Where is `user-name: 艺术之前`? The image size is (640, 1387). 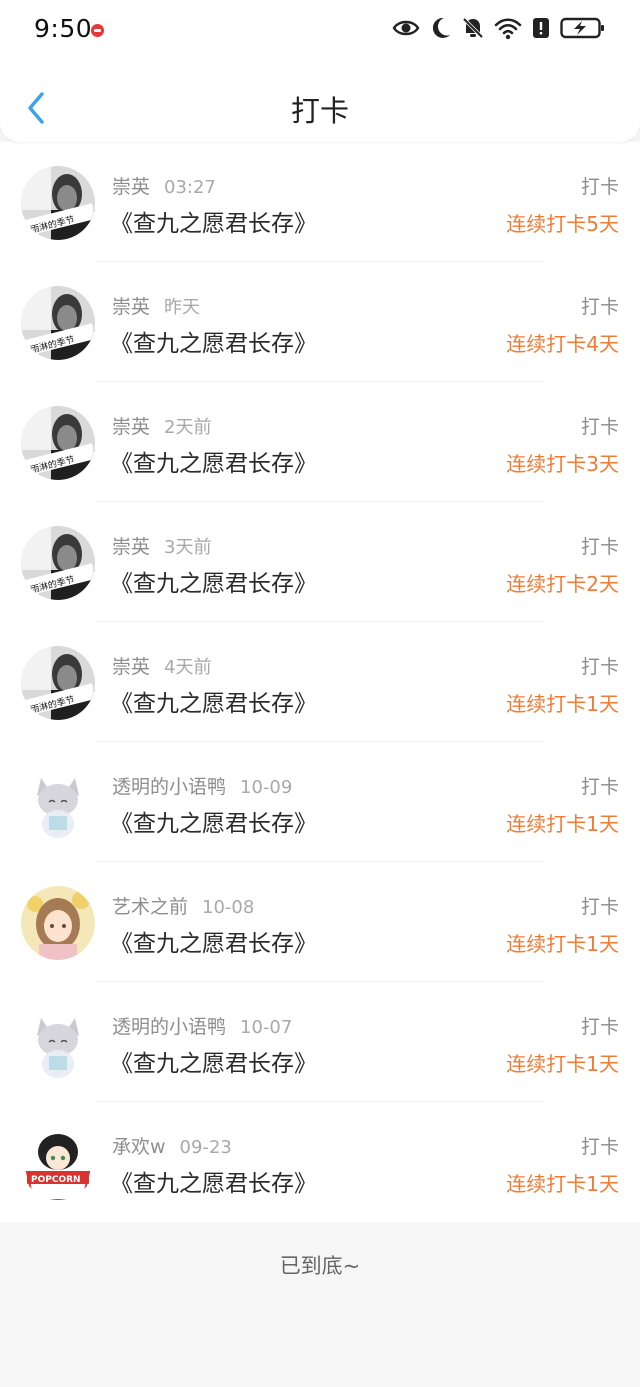 user-name: 艺术之前 is located at coordinates (150, 907).